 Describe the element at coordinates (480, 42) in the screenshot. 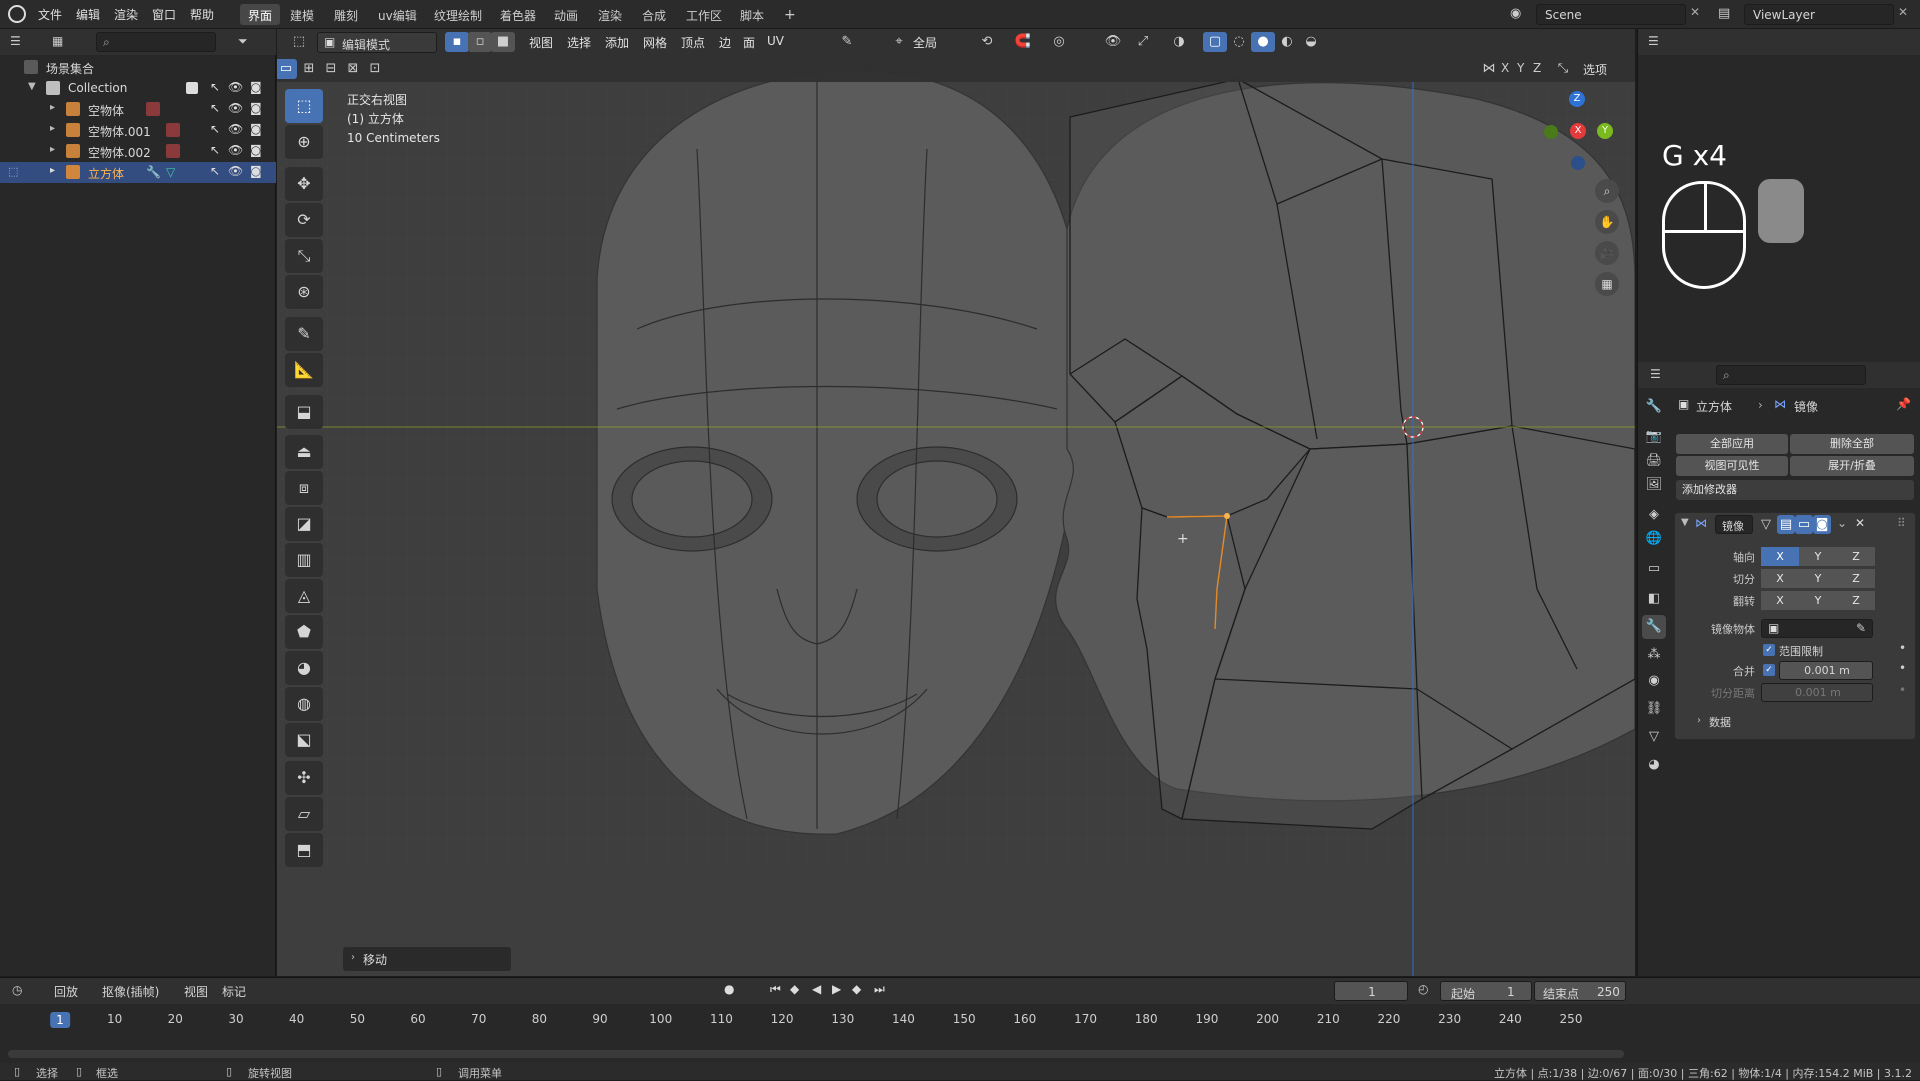

I see `edge-select-icon: ▫` at that location.